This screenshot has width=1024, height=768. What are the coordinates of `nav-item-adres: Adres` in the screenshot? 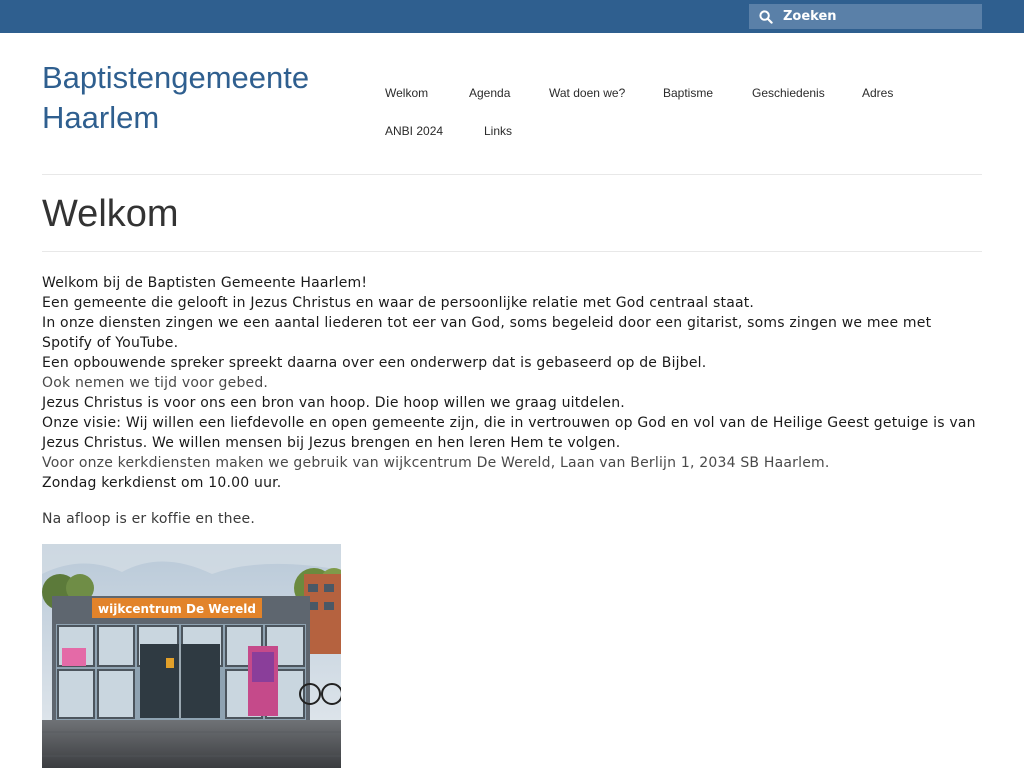 It's located at (877, 93).